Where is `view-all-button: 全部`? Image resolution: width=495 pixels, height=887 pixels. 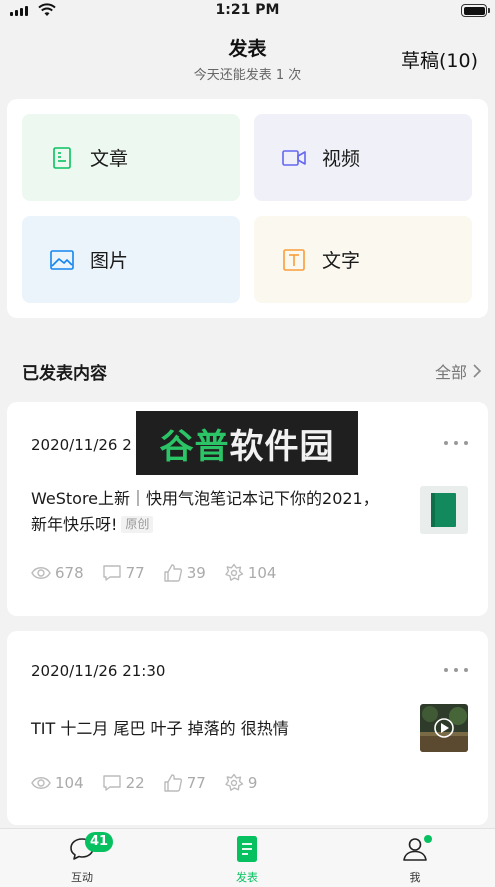 view-all-button: 全部 is located at coordinates (458, 371).